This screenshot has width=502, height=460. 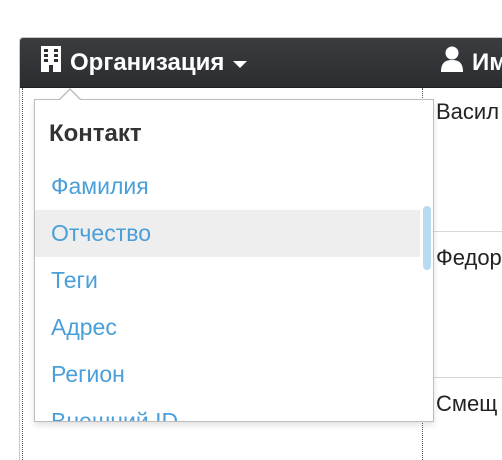 What do you see at coordinates (95, 133) in the screenshot?
I see `dropdown-heading: Контакт` at bounding box center [95, 133].